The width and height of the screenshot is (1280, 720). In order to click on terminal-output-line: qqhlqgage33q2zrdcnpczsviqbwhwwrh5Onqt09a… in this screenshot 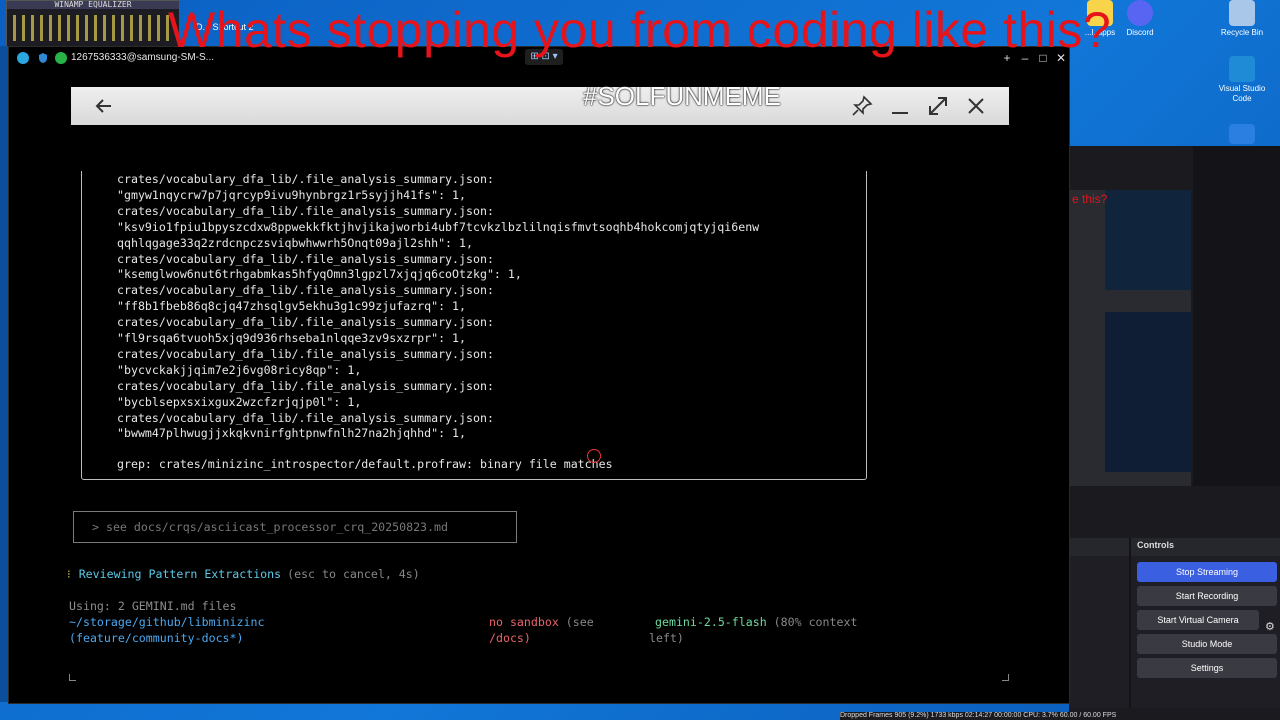, I will do `click(295, 242)`.